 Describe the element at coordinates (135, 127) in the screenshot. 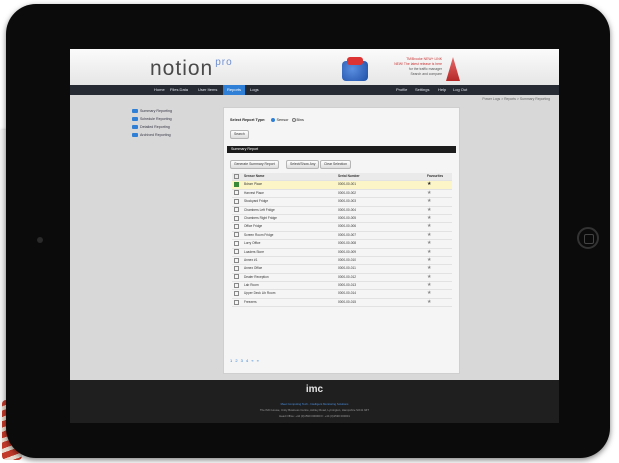

I see `chart-icon` at that location.